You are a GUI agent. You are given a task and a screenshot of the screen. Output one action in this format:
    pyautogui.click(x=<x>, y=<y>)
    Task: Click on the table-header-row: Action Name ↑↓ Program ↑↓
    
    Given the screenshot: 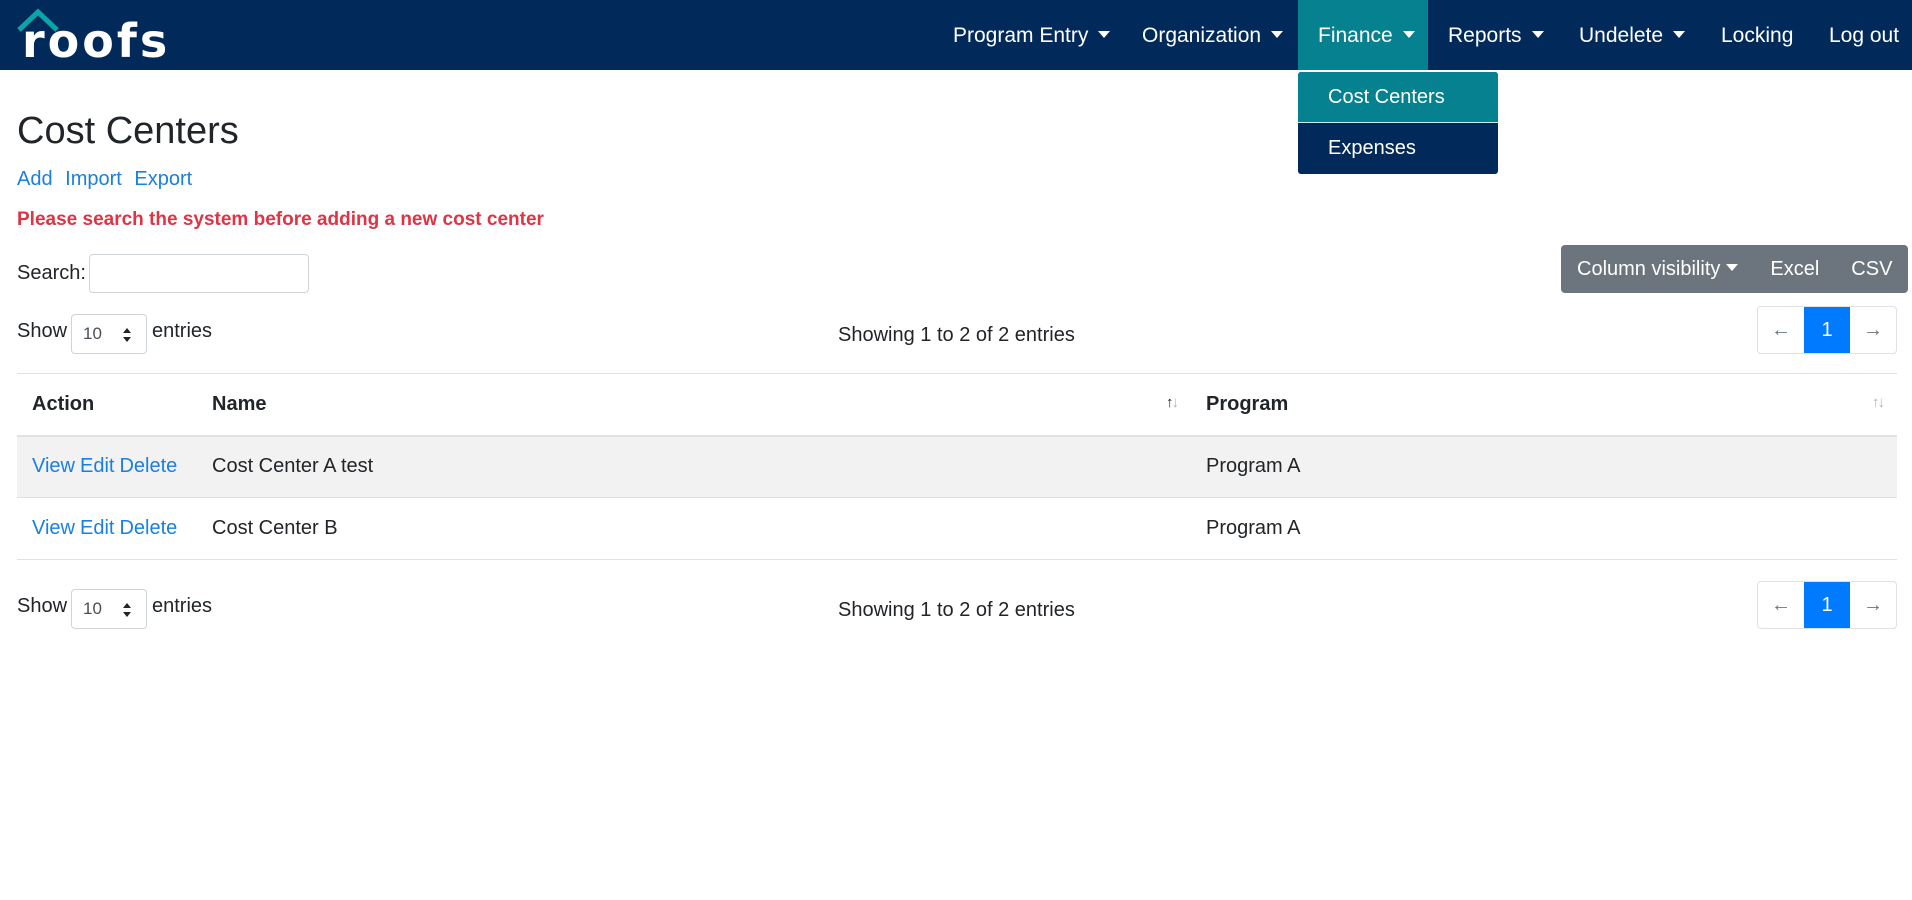 What is the action you would take?
    pyautogui.click(x=957, y=404)
    